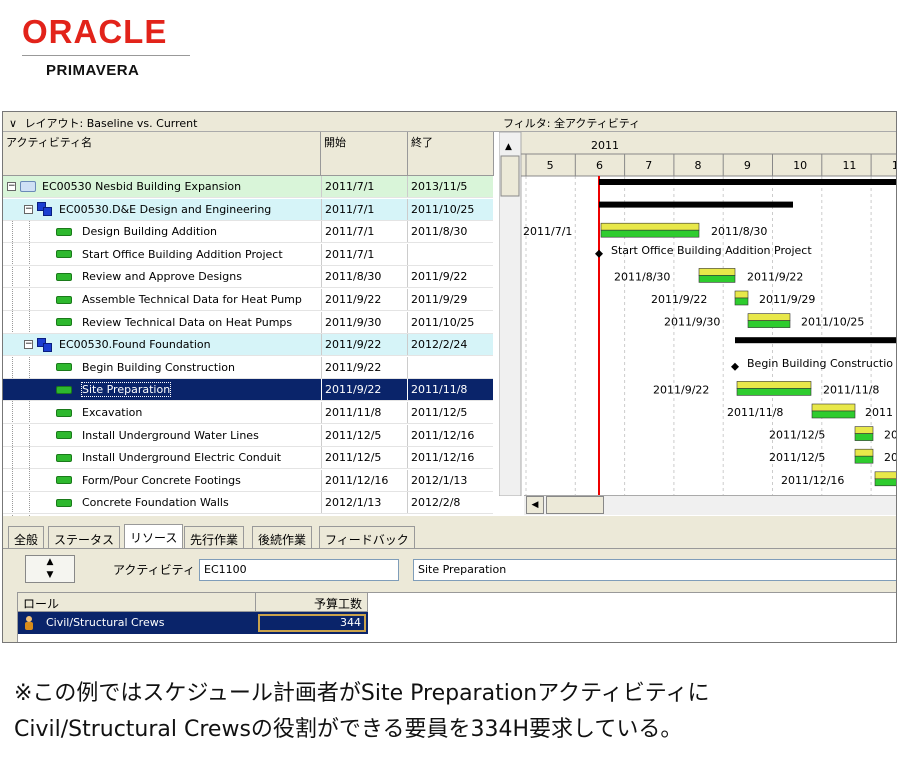 The image size is (897, 757). I want to click on oracle-primavera-logo: ORACLE PRIMAVERA, so click(106, 46).